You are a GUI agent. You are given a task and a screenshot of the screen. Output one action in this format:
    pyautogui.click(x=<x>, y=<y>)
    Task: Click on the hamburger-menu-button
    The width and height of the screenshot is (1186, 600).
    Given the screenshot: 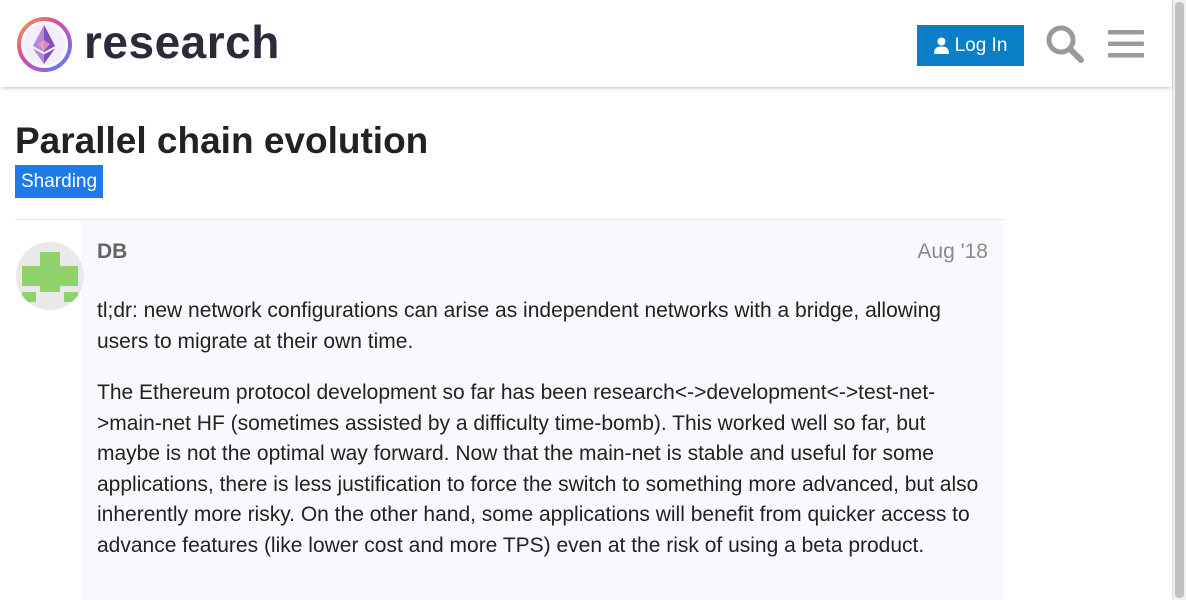 What is the action you would take?
    pyautogui.click(x=1126, y=44)
    